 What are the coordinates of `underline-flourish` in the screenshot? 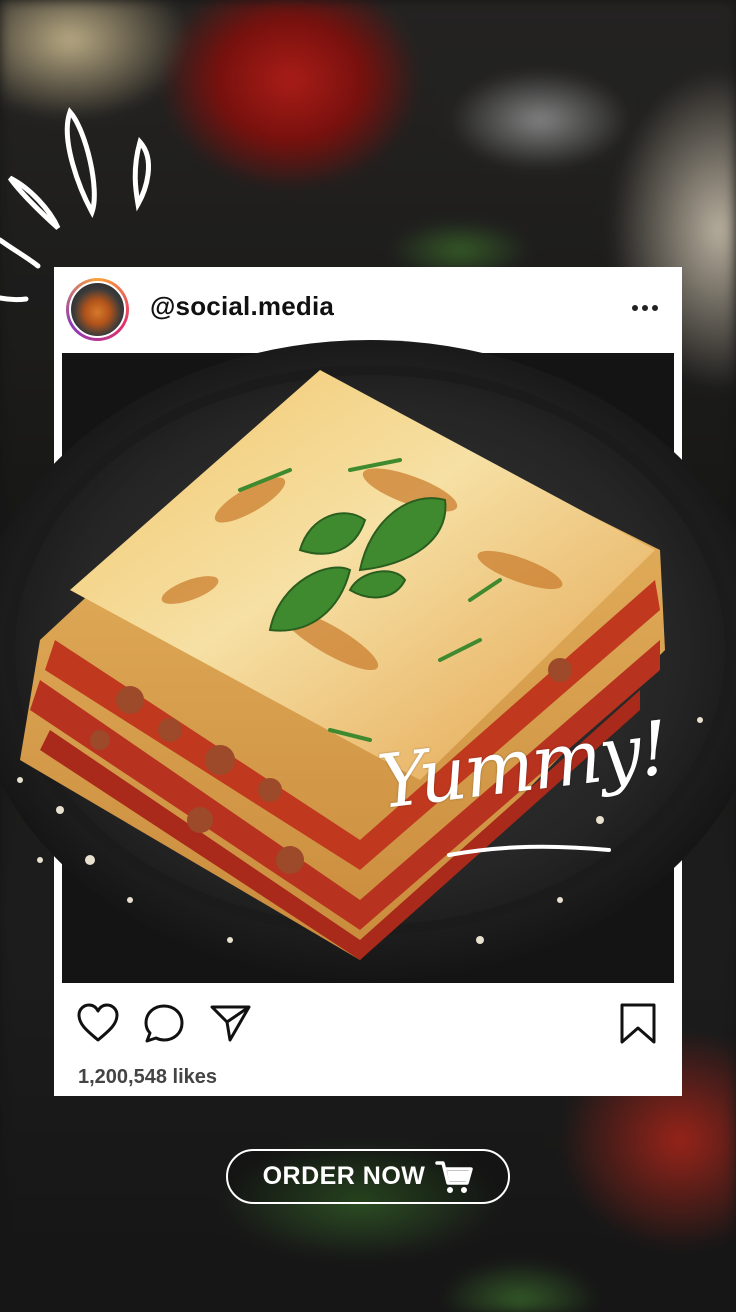 It's located at (529, 850).